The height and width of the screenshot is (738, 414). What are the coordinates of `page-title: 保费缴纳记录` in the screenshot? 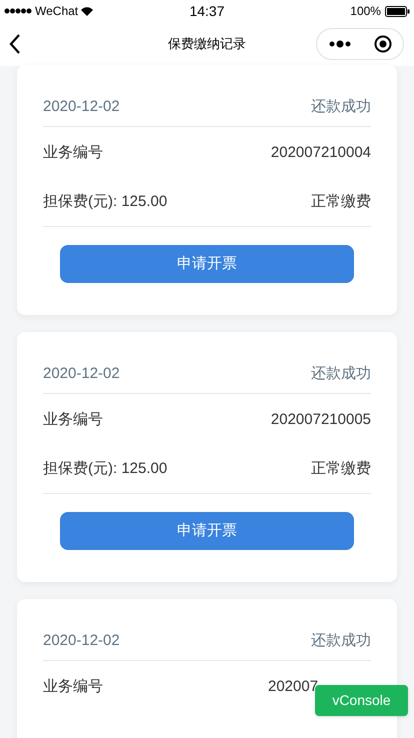 It's located at (207, 44).